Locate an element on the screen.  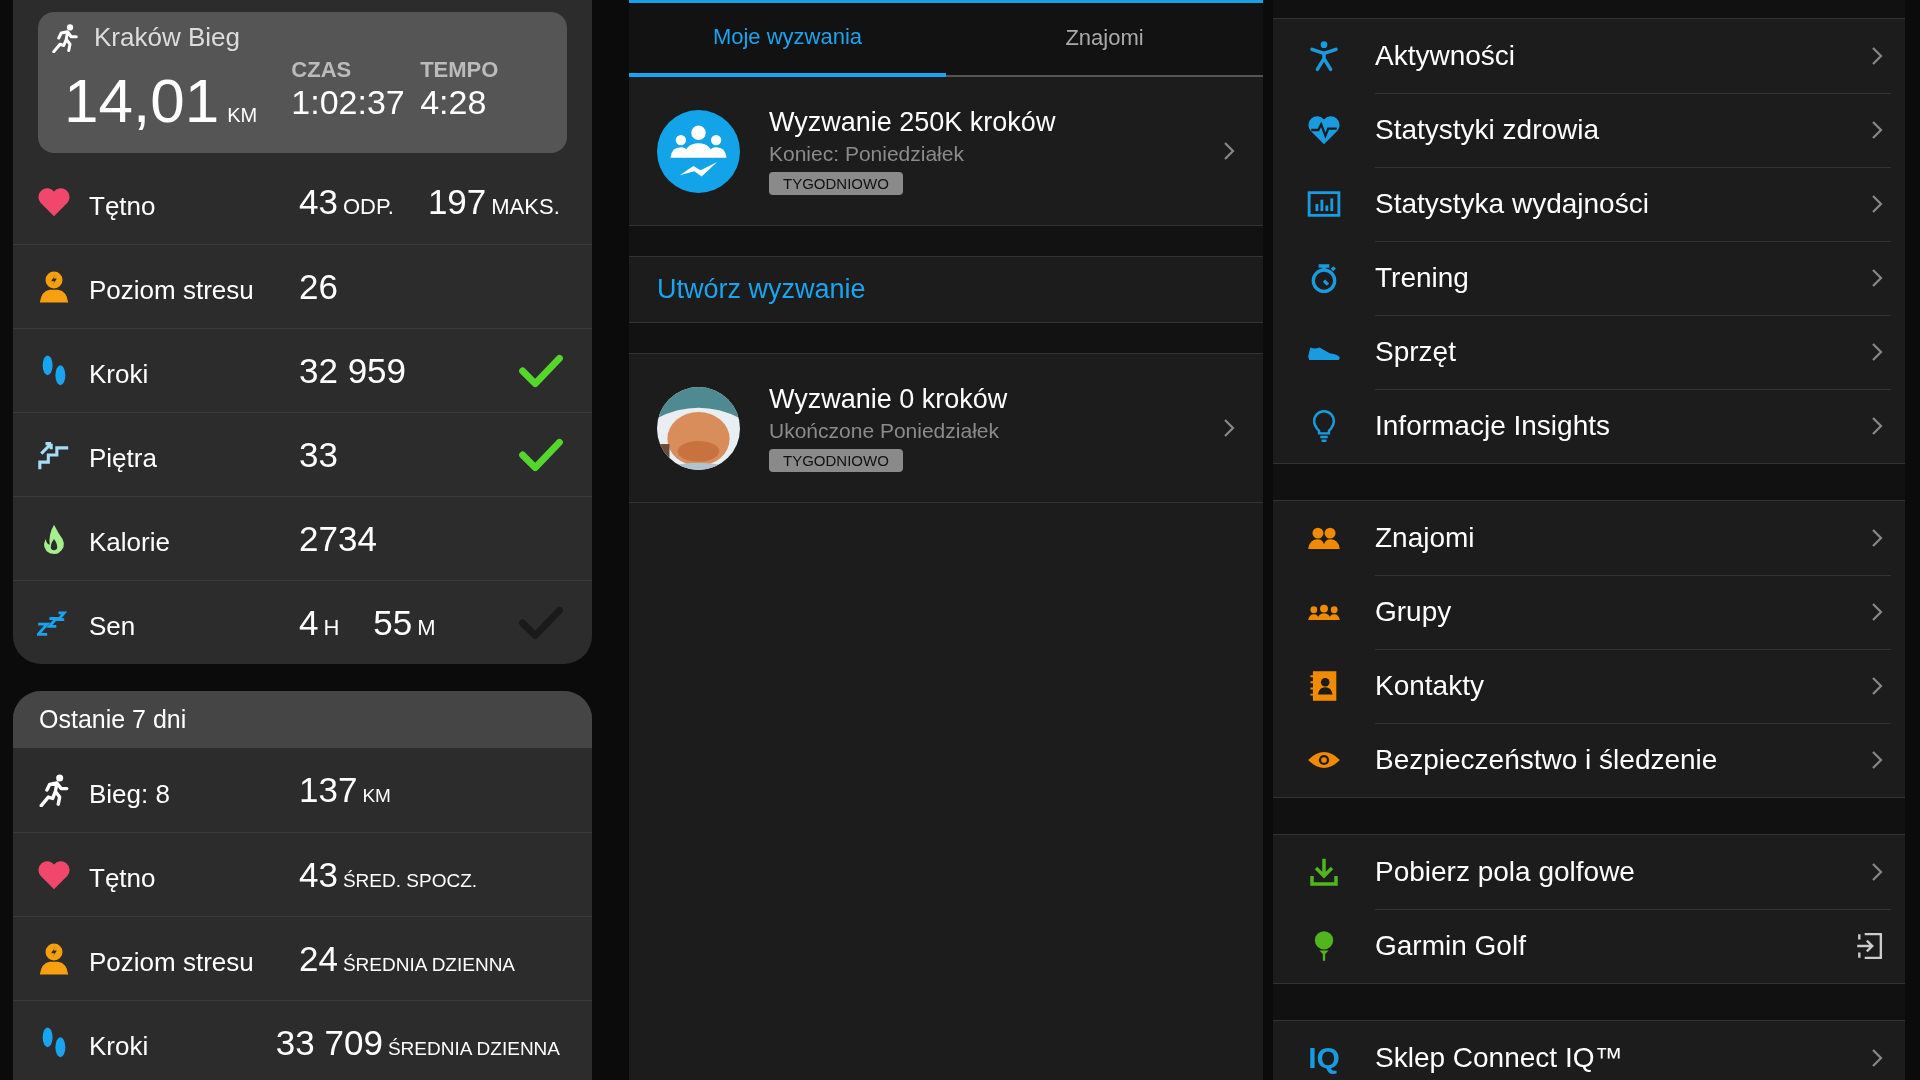
menu-item: IQ Sklep Connect IQ™ is located at coordinates (1589, 1050).